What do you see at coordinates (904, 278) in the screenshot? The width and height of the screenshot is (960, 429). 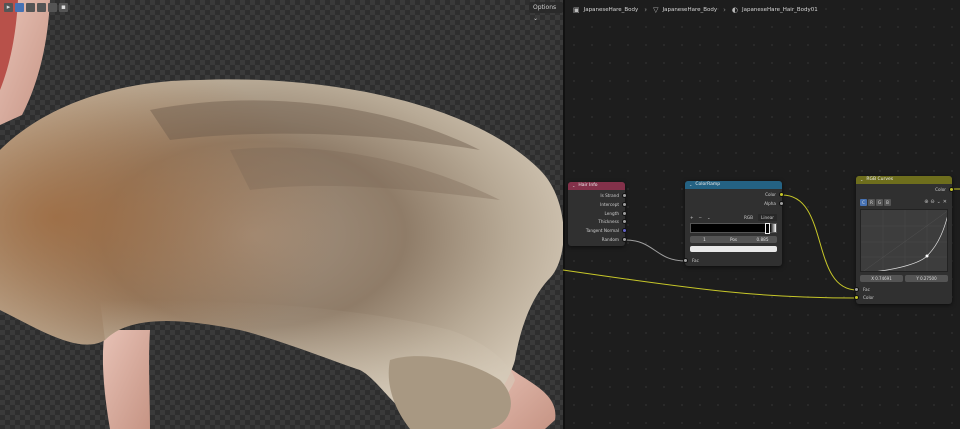 I see `curve-coordinates: X 0.74691 Y 0.27500` at bounding box center [904, 278].